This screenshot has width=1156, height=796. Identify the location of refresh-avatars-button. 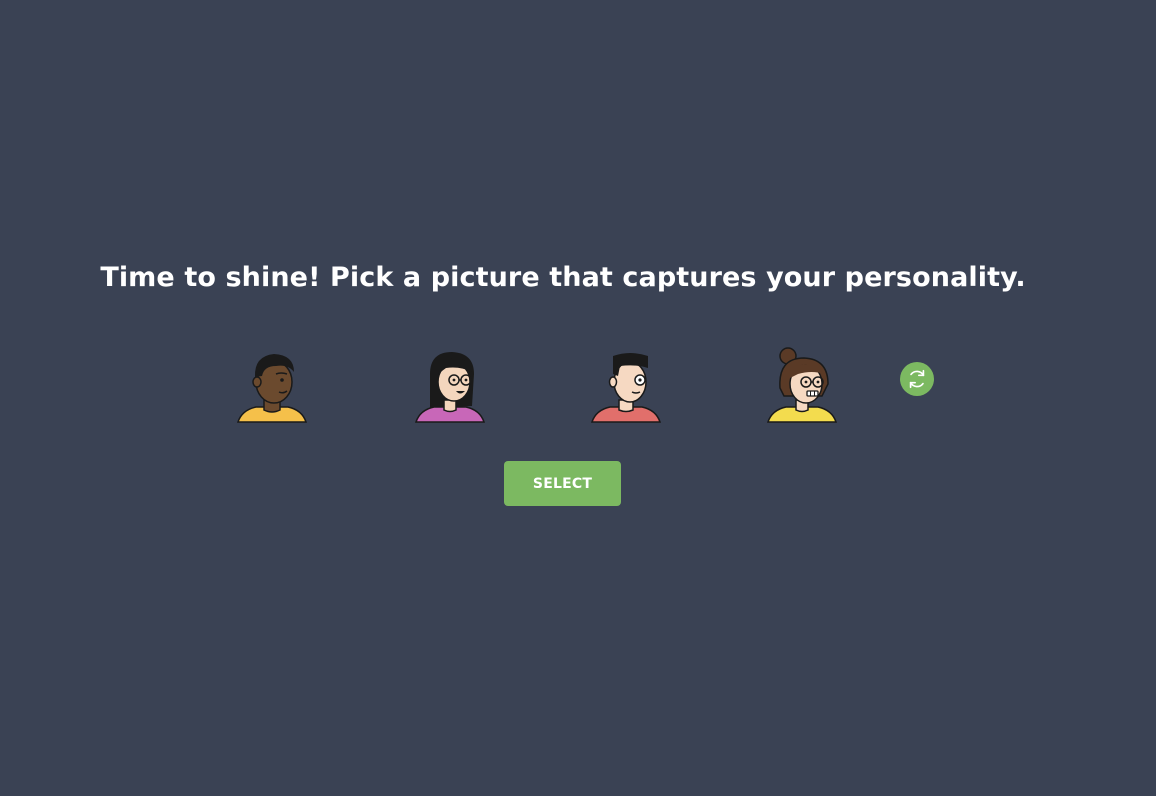
(917, 379).